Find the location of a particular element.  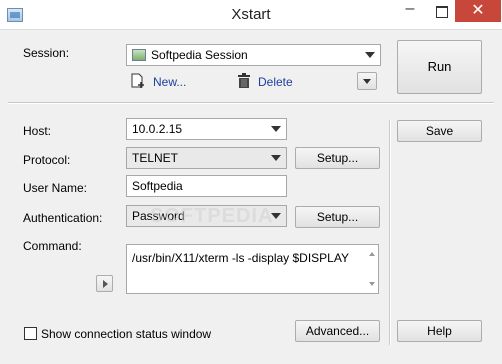

help-button: Help is located at coordinates (439, 331).